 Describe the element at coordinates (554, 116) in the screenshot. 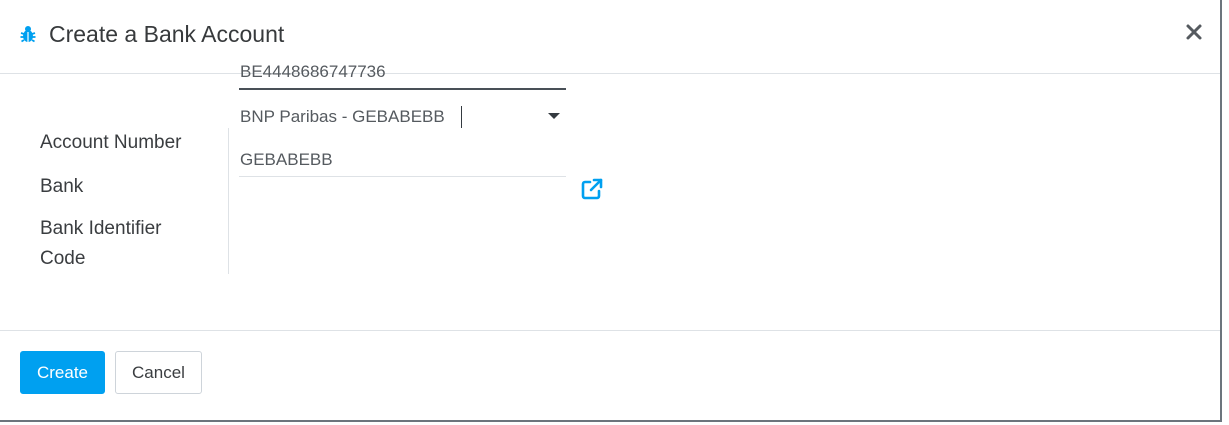

I see `caret-down-icon` at that location.